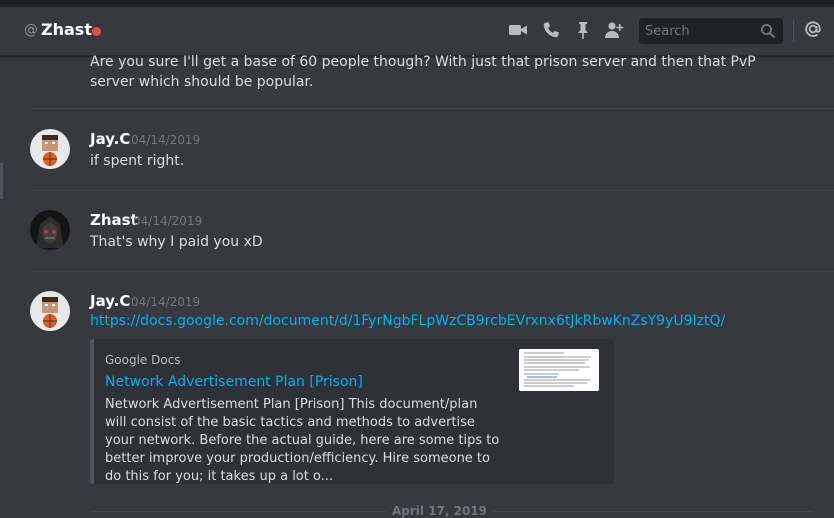 The width and height of the screenshot is (834, 518). I want to click on avatar-zhast, so click(50, 230).